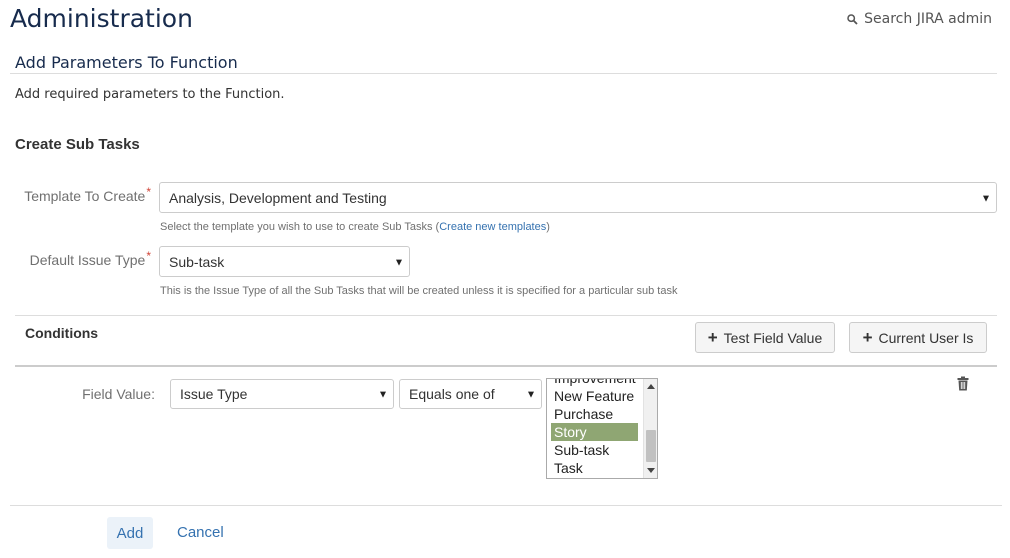 Image resolution: width=1010 pixels, height=558 pixels. Describe the element at coordinates (492, 227) in the screenshot. I see `create-templates-link: Create new templates` at that location.